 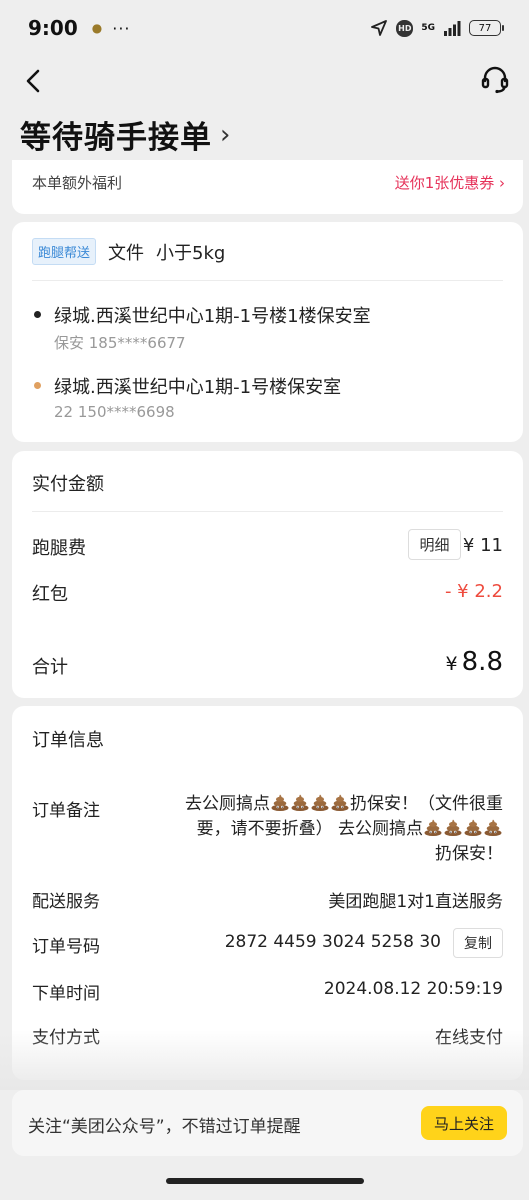 What do you see at coordinates (114, 412) in the screenshot?
I see `dropoff-contact: 22 150****6698` at bounding box center [114, 412].